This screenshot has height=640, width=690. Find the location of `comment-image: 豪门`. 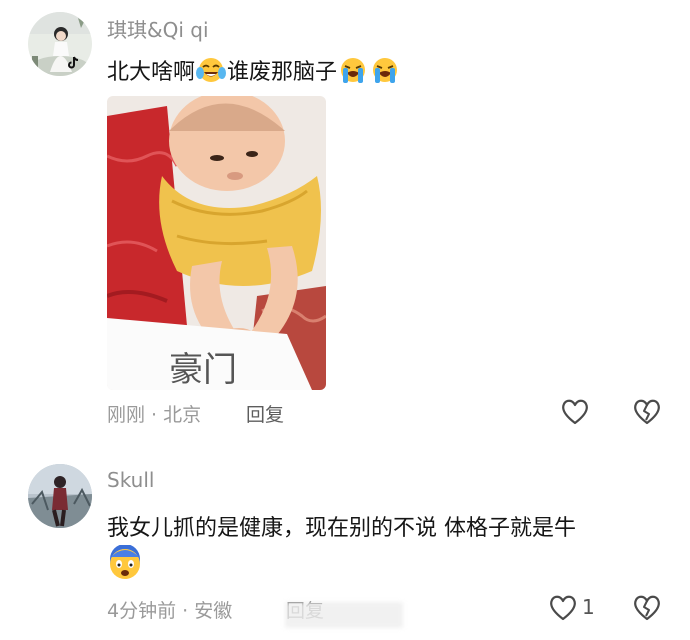

comment-image: 豪门 is located at coordinates (216, 243).